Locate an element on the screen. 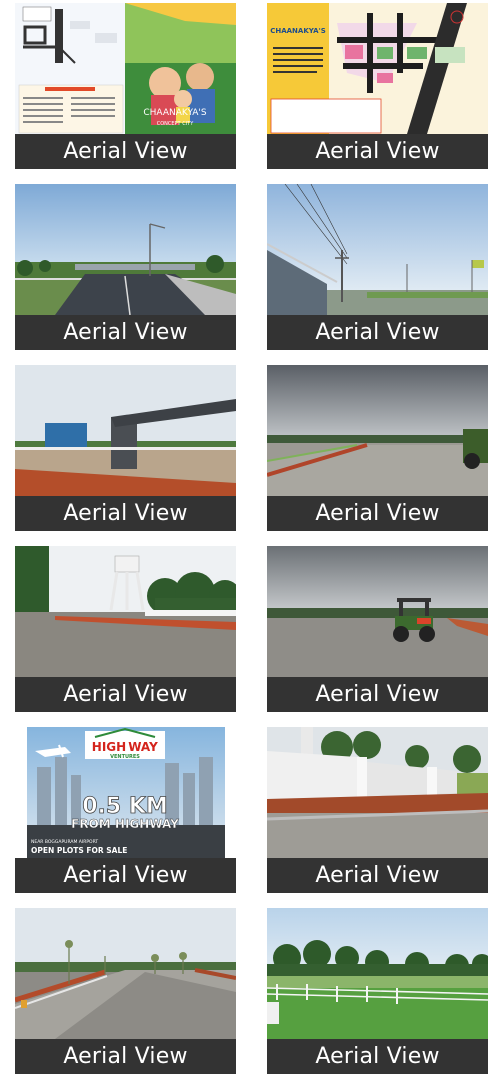 The image size is (495, 1074). gallery-item-6: Aerial View is located at coordinates (377, 448).